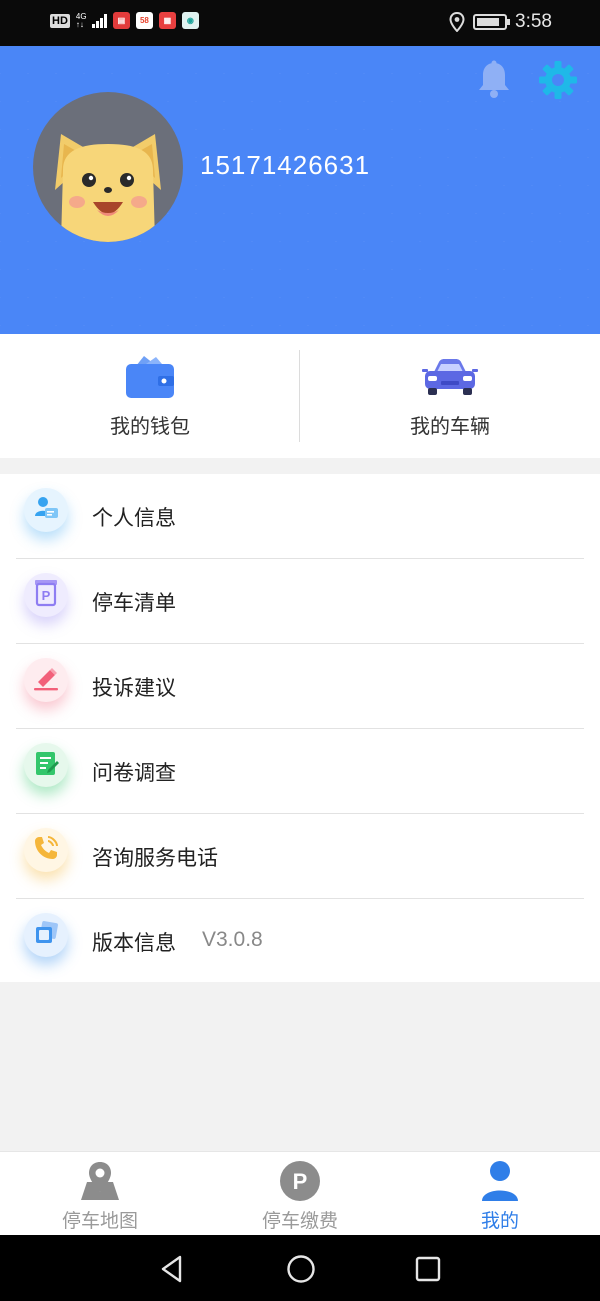 The image size is (600, 1301). What do you see at coordinates (150, 377) in the screenshot?
I see `wallet-icon` at bounding box center [150, 377].